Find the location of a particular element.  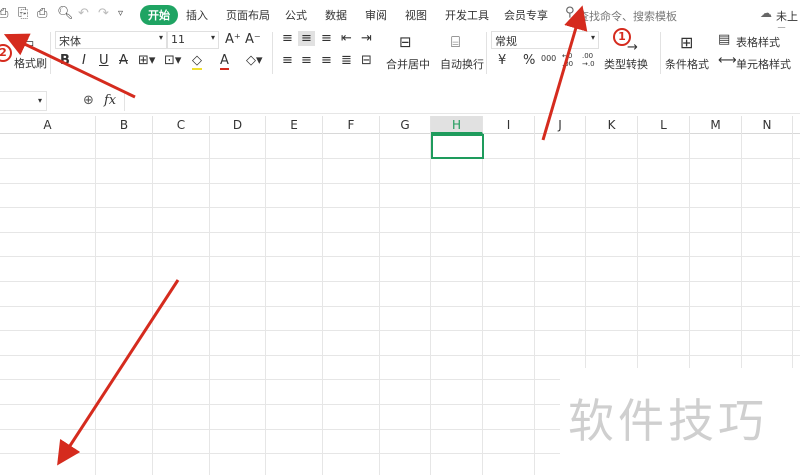

step-1-badge: 1 is located at coordinates (622, 37).